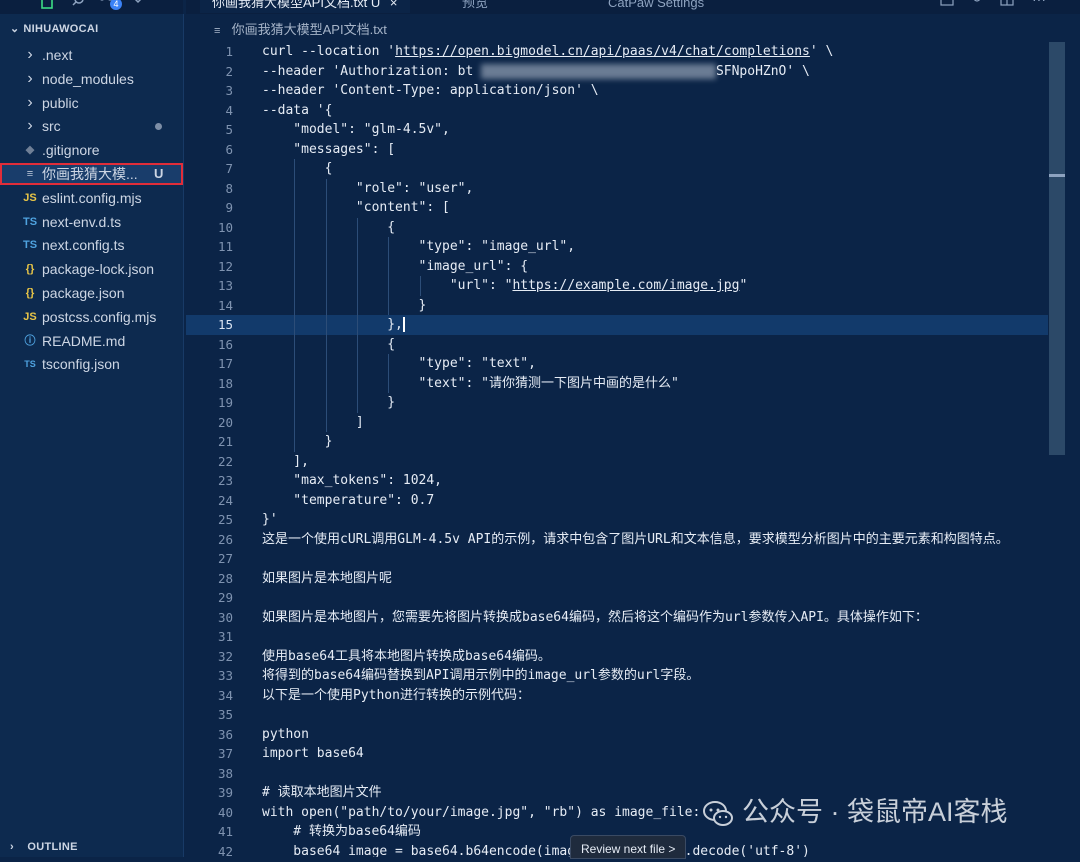 The height and width of the screenshot is (862, 1080). I want to click on code-text: import base64, so click(313, 753).